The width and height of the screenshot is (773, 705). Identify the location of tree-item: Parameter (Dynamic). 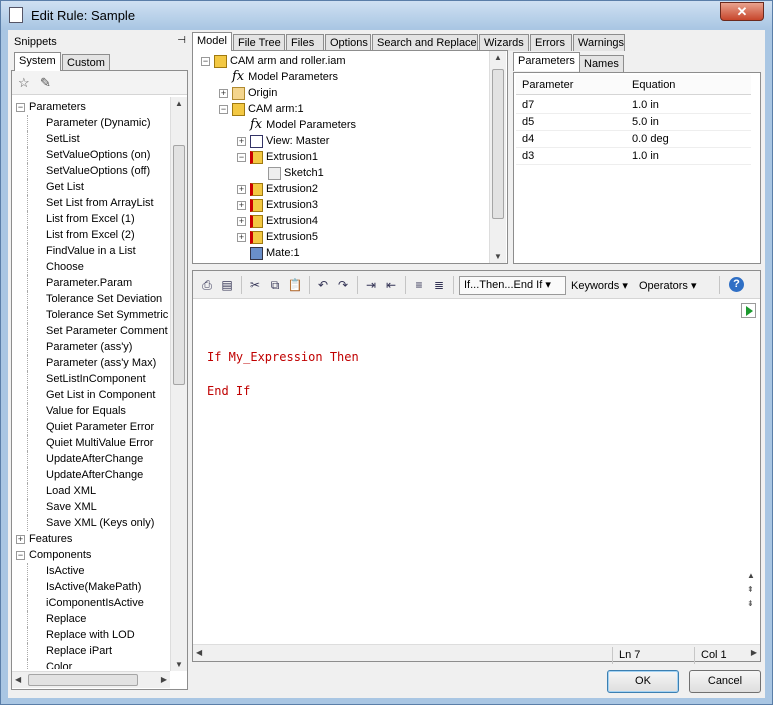
(89, 123).